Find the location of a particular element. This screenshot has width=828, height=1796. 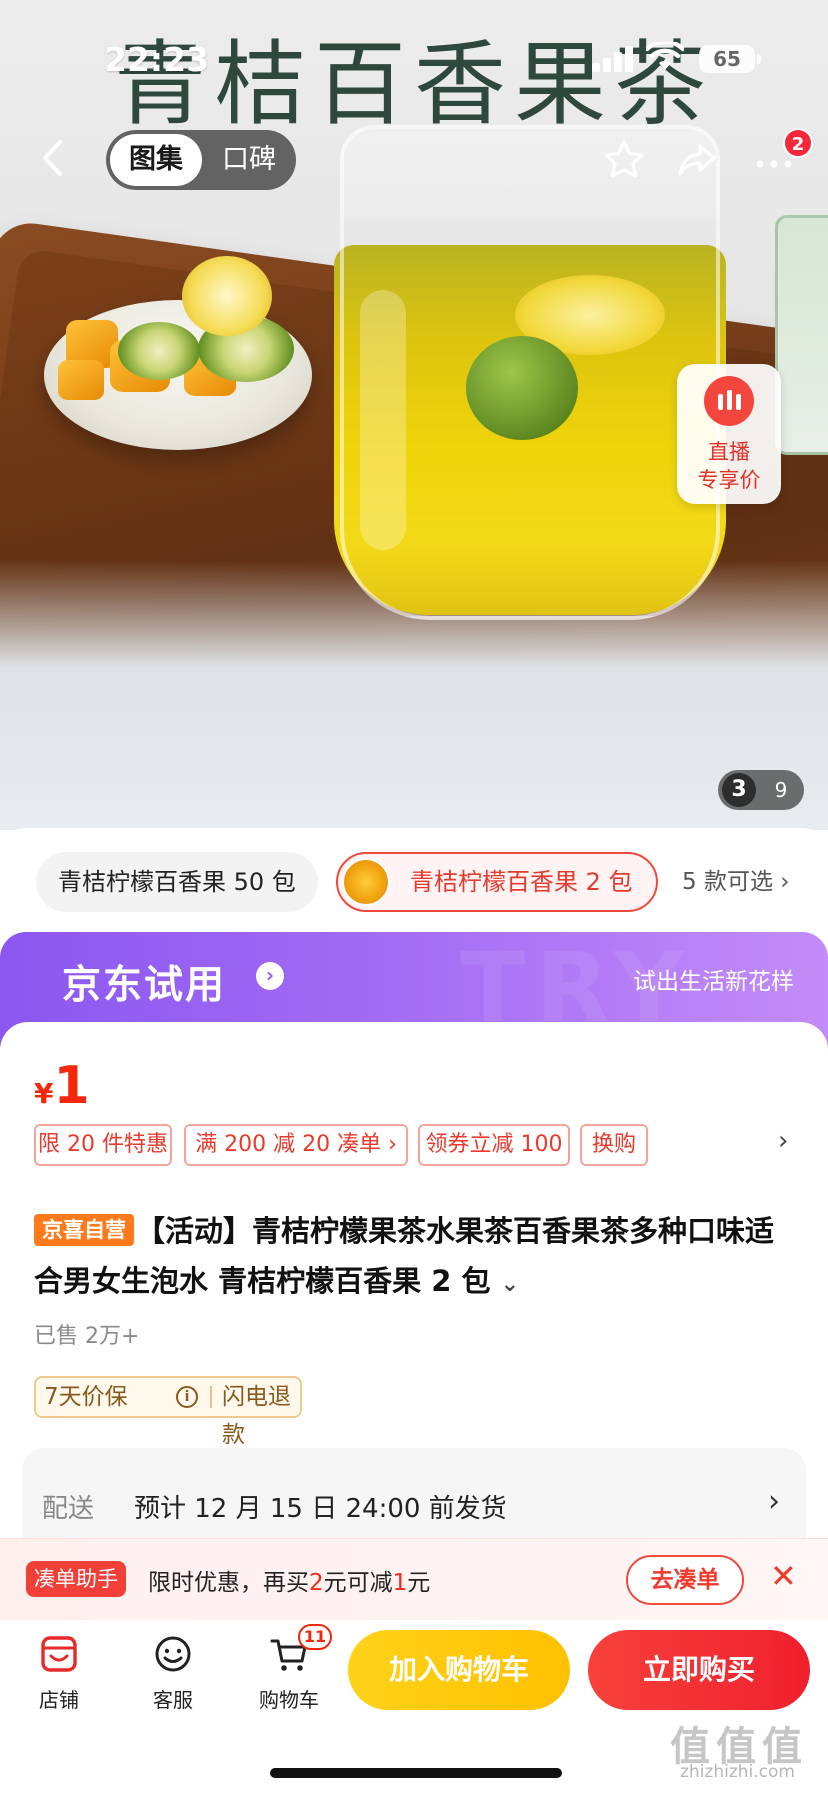

delivery-text: 预计 12 月 15 日 24:00 前发货 is located at coordinates (320, 1509).